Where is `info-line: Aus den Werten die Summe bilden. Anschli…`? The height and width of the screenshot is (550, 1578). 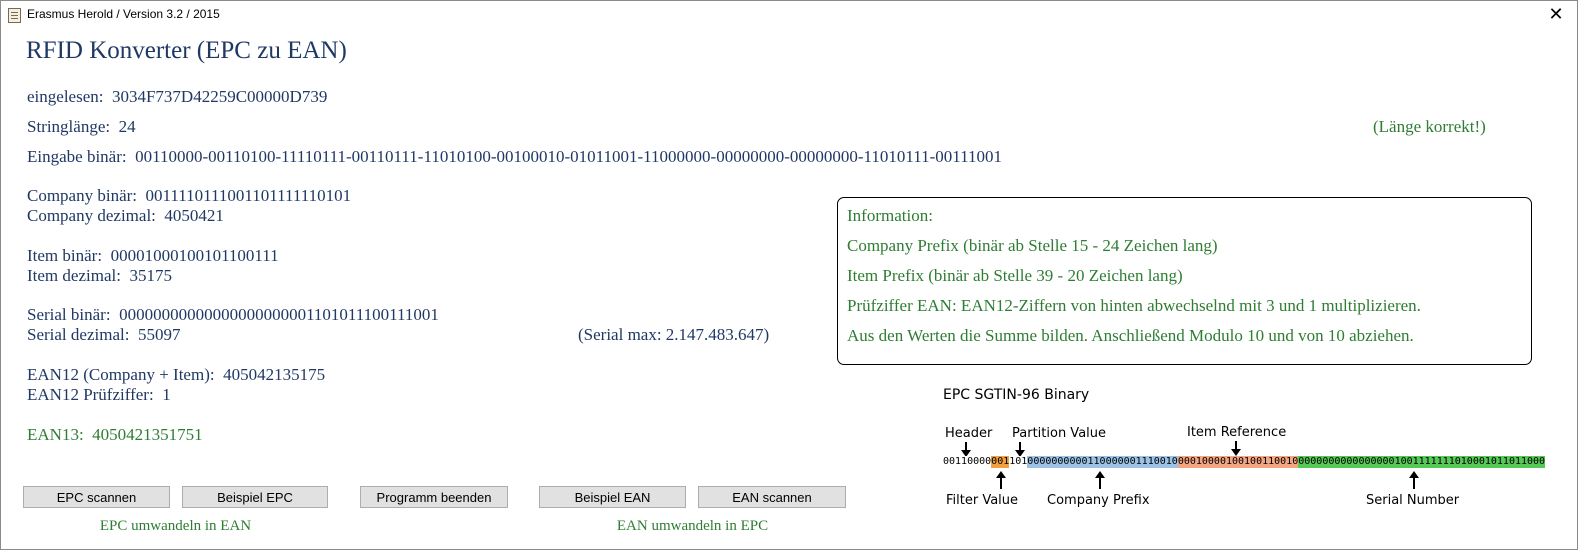 info-line: Aus den Werten die Summe bilden. Anschli… is located at coordinates (1130, 335).